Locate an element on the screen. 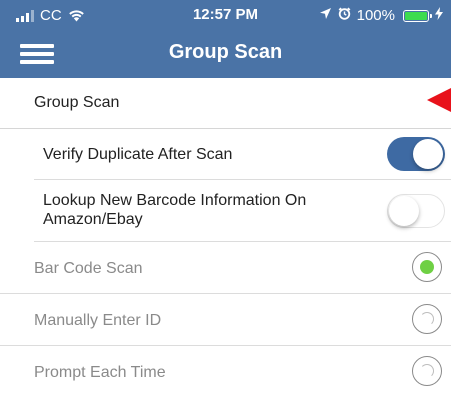 The width and height of the screenshot is (451, 396). navigation-bar: Group Scan is located at coordinates (225, 54).